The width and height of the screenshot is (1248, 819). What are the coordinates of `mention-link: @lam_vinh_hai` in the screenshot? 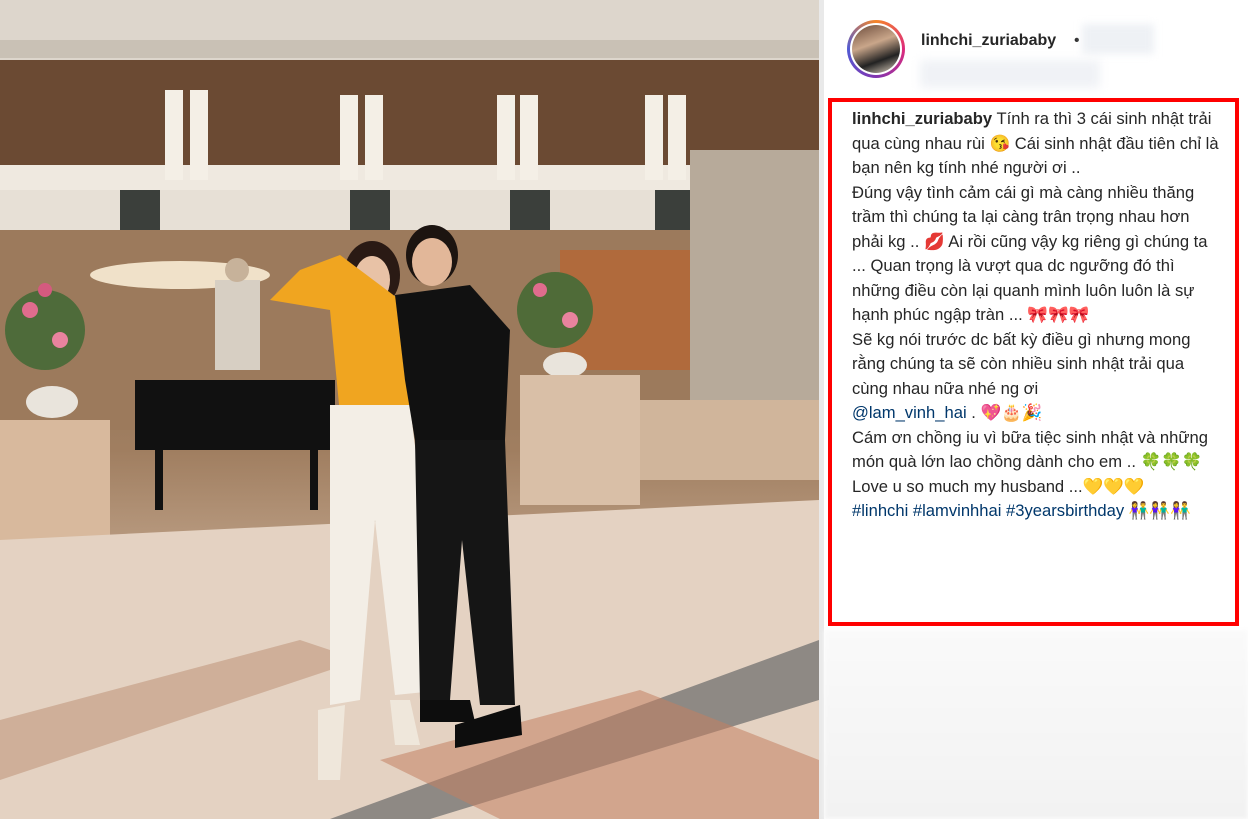 It's located at (909, 412).